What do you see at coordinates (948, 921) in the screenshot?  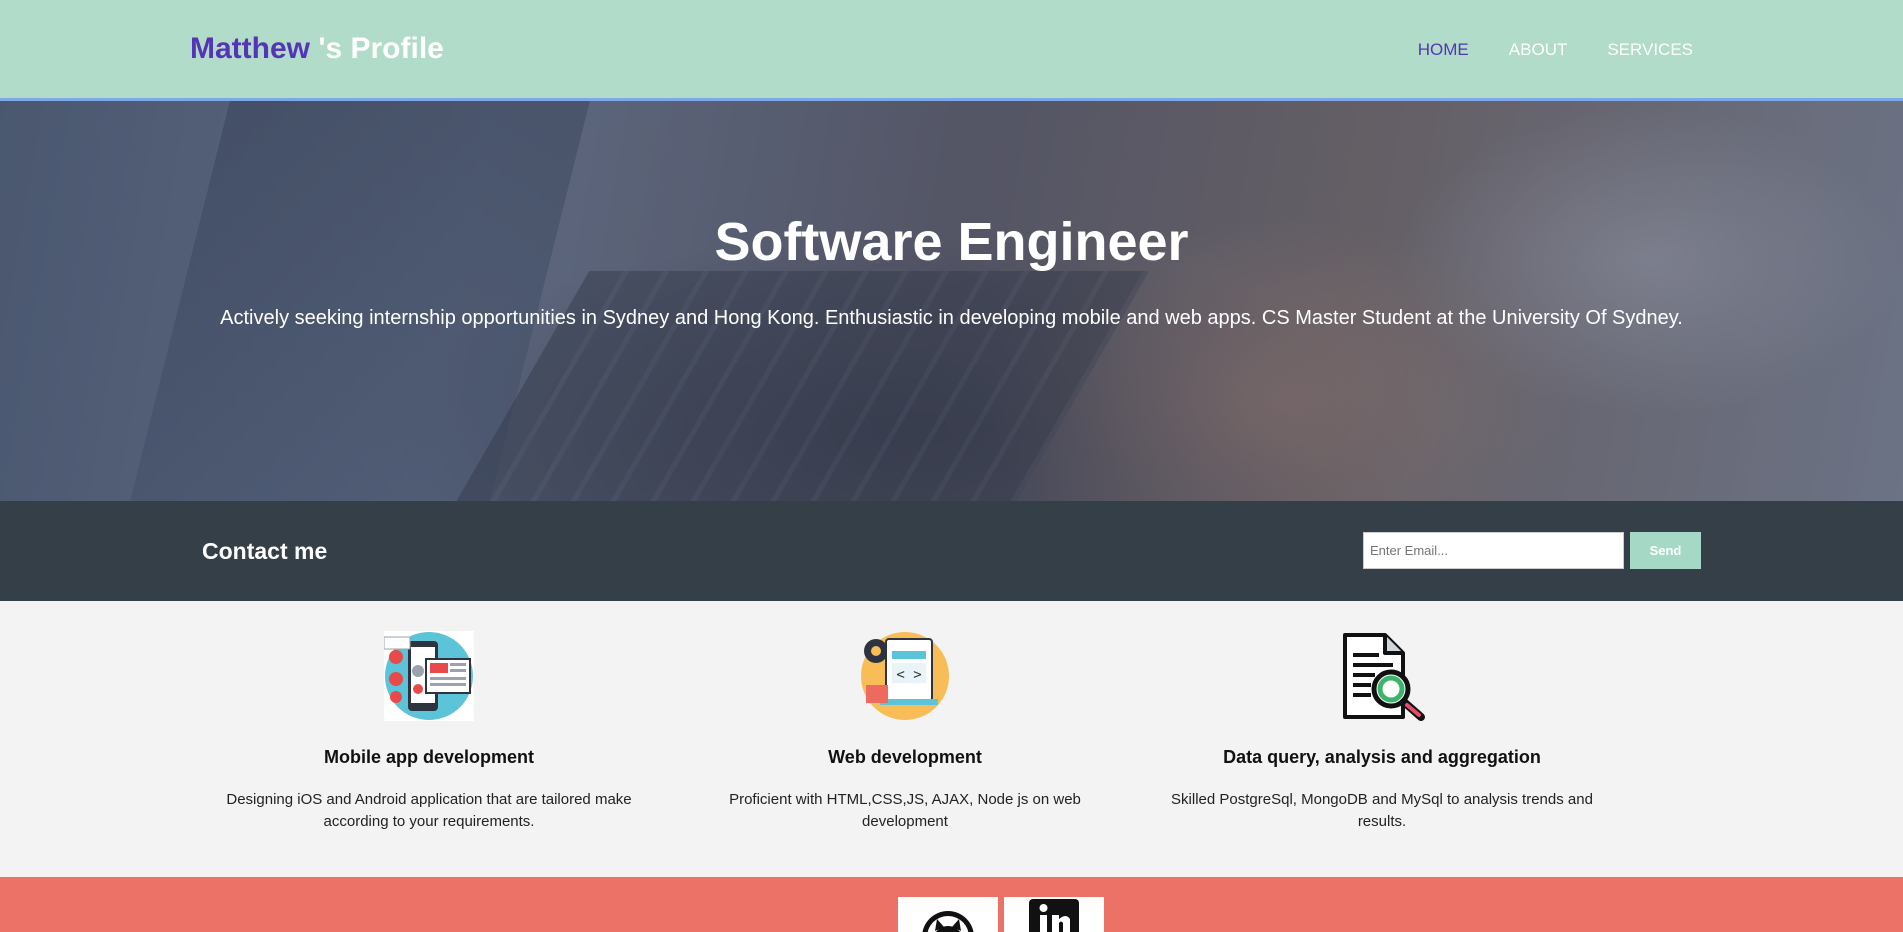 I see `github-icon` at bounding box center [948, 921].